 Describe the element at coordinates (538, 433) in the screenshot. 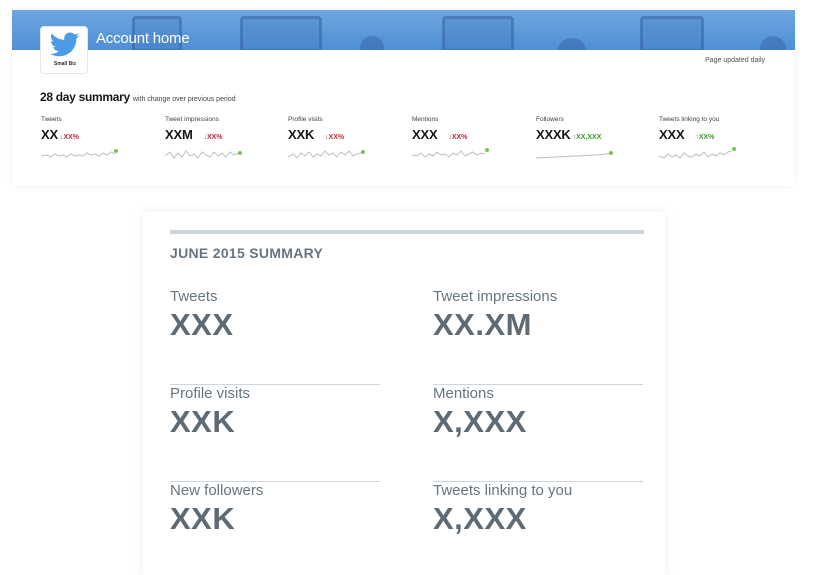

I see `summary-cell-mentions: Mentions X,XXX` at that location.